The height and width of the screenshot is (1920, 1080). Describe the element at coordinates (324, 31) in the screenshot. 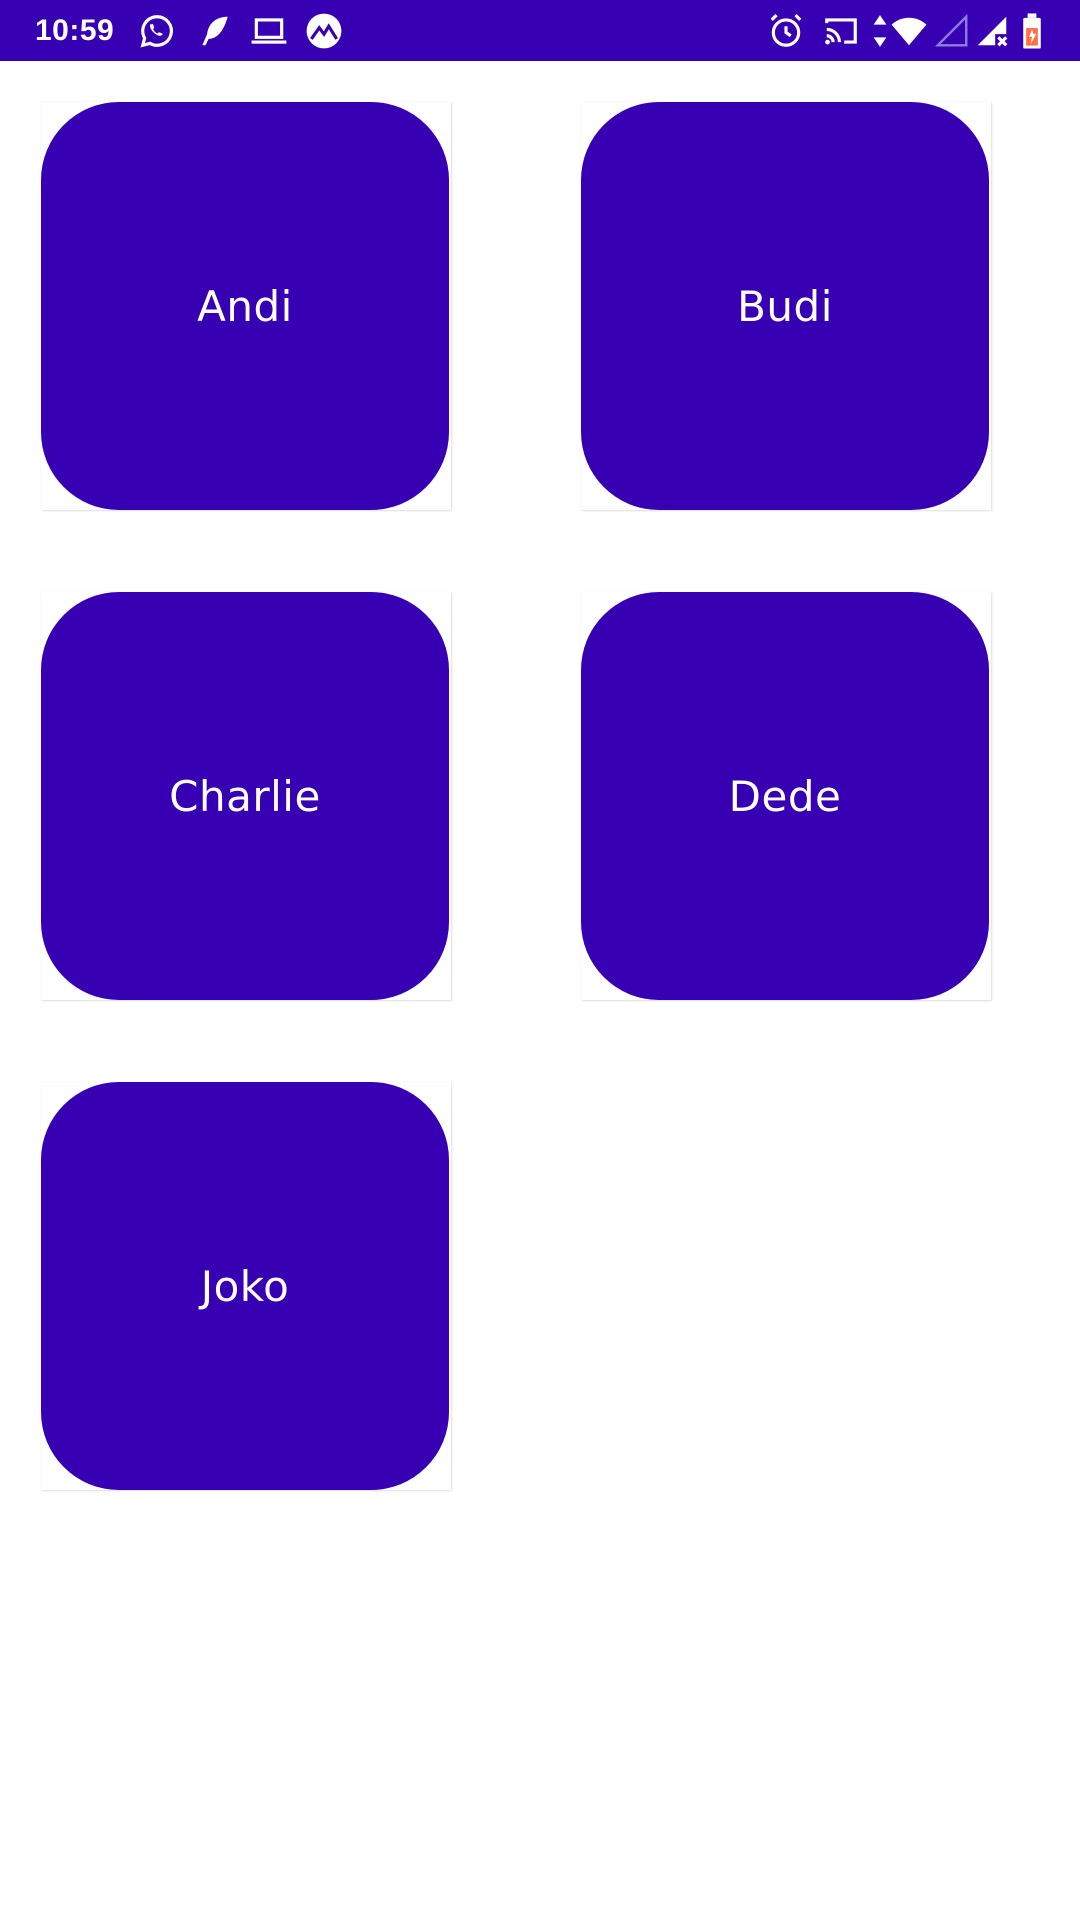

I see `app-badge-icon` at that location.